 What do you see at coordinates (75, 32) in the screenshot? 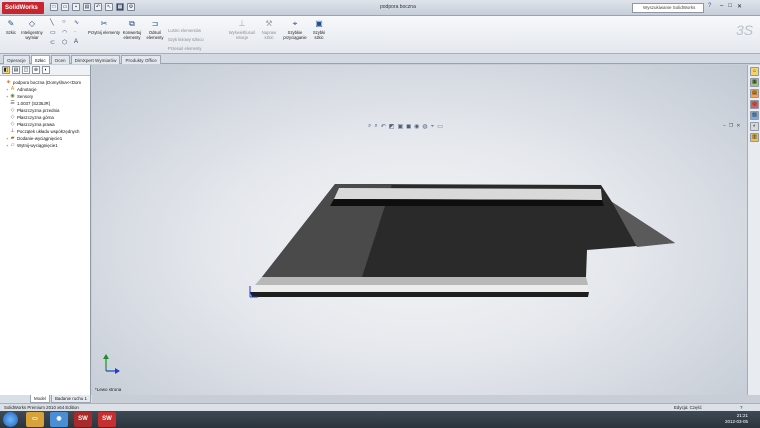
I see `point-icon: ·` at bounding box center [75, 32].